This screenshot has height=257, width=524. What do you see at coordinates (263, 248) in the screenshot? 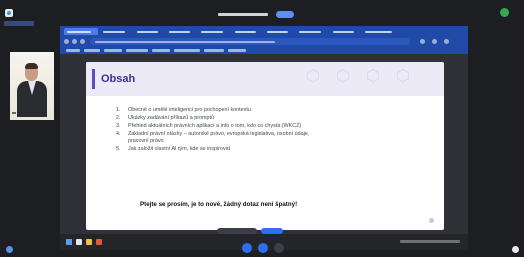
I see `camera-icon` at bounding box center [263, 248].